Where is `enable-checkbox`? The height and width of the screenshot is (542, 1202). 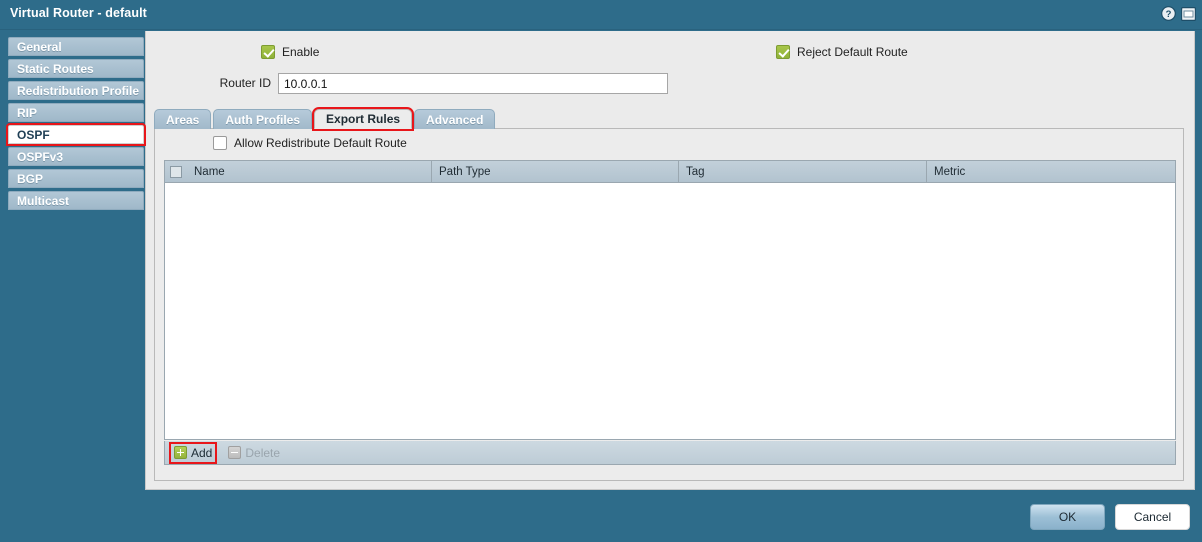
enable-checkbox is located at coordinates (268, 52).